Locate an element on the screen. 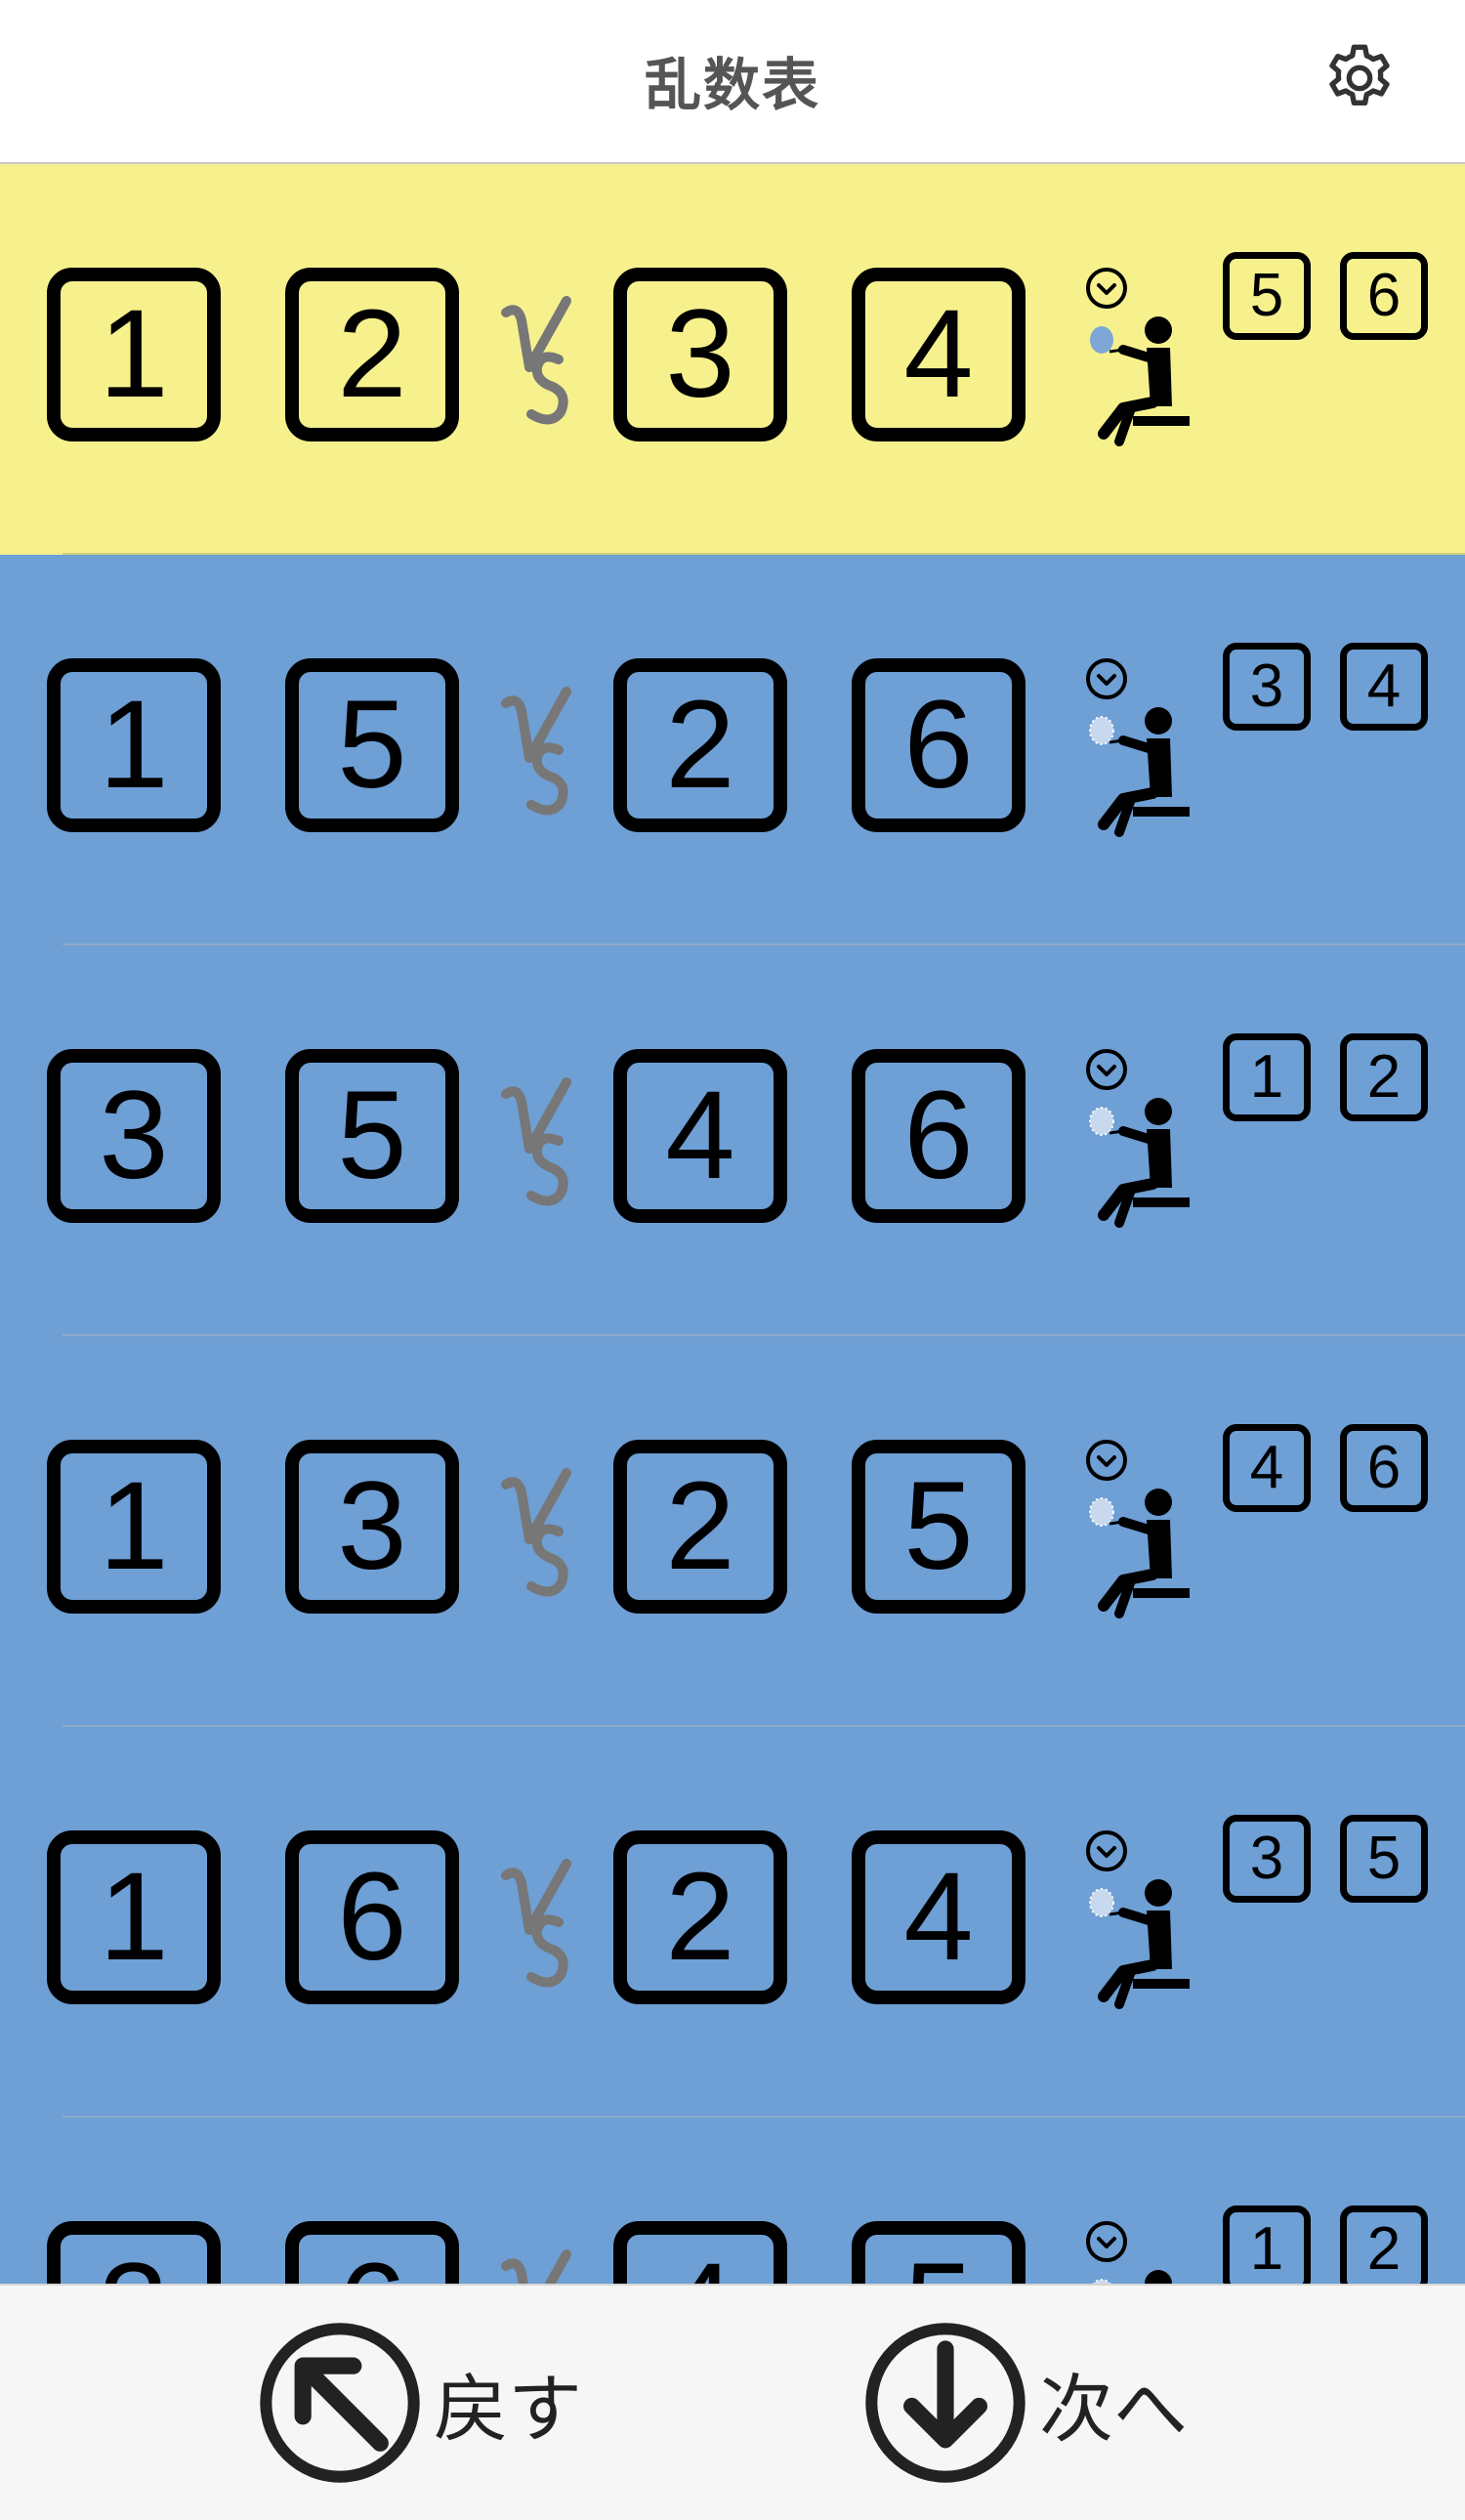 Image resolution: width=1465 pixels, height=2520 pixels. resting-player-1: 4 is located at coordinates (1267, 1468).